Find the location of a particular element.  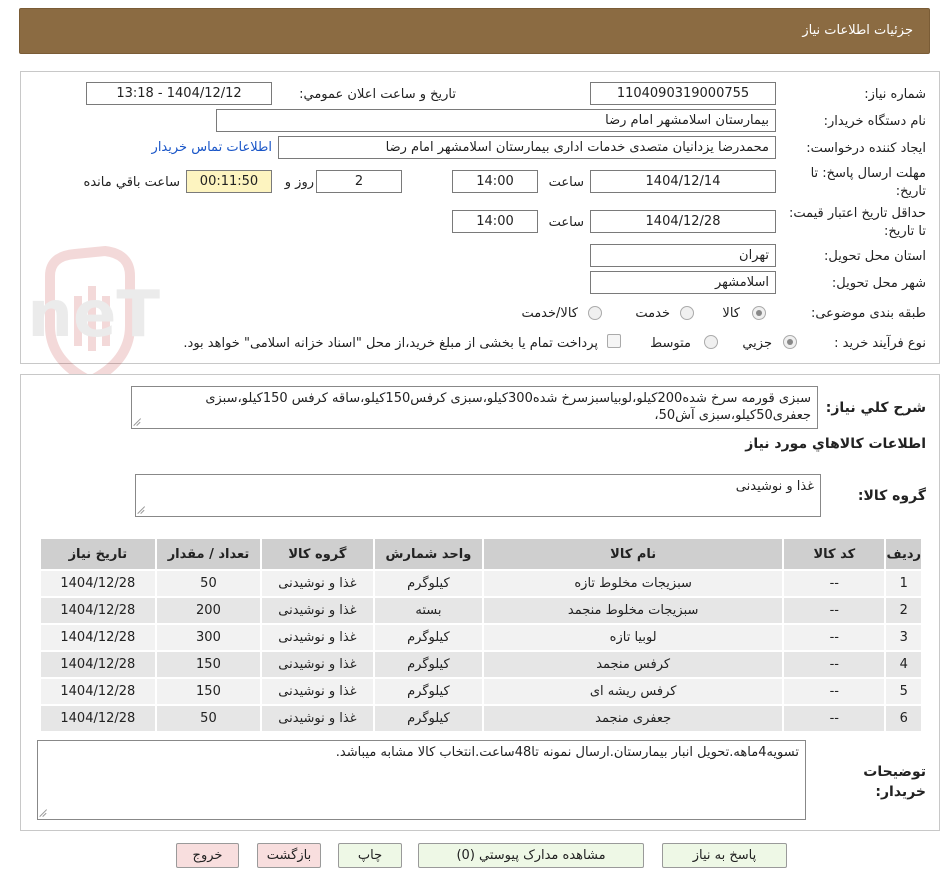

buyer-org-field: بیمارستان اسلامشهر امام رضا is located at coordinates (496, 120).